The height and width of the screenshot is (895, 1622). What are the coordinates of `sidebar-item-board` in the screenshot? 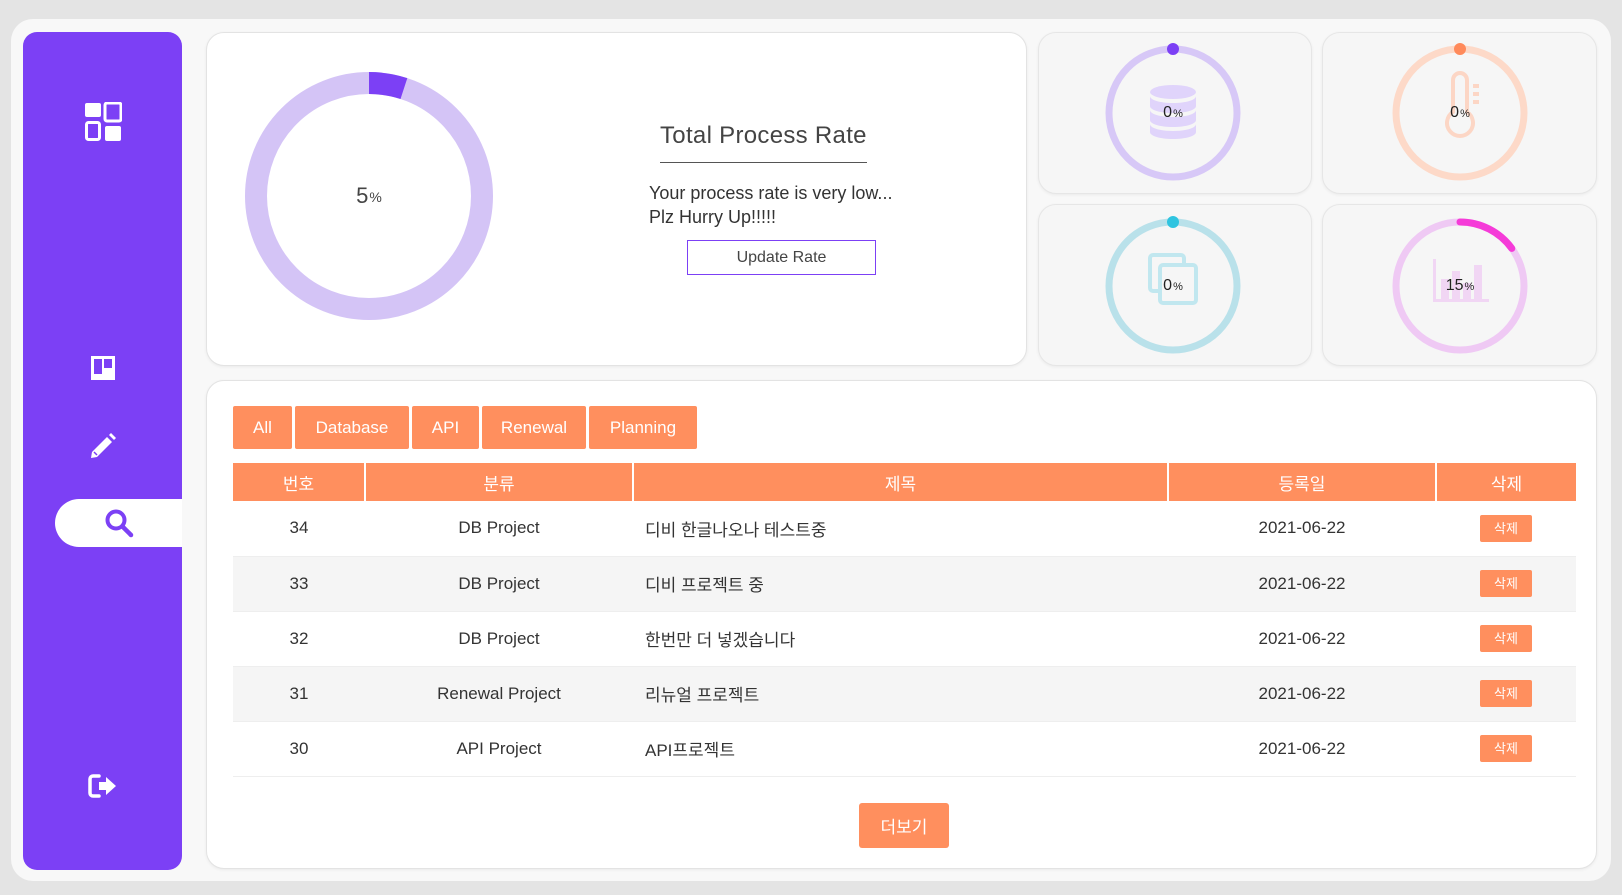 It's located at (102, 368).